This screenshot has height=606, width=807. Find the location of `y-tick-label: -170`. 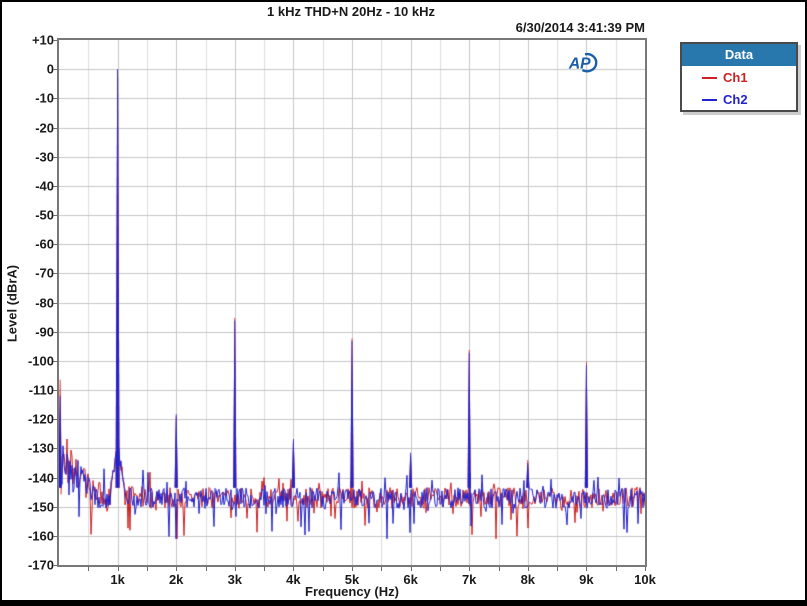

y-tick-label: -170 is located at coordinates (40, 565).